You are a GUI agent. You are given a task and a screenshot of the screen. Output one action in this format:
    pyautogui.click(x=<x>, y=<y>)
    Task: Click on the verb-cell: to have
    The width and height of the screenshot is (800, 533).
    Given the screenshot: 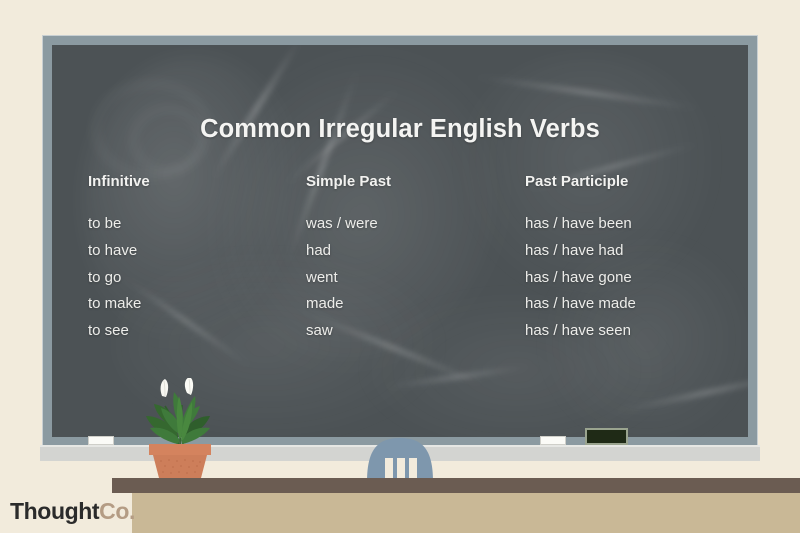 What is the action you would take?
    pyautogui.click(x=113, y=250)
    